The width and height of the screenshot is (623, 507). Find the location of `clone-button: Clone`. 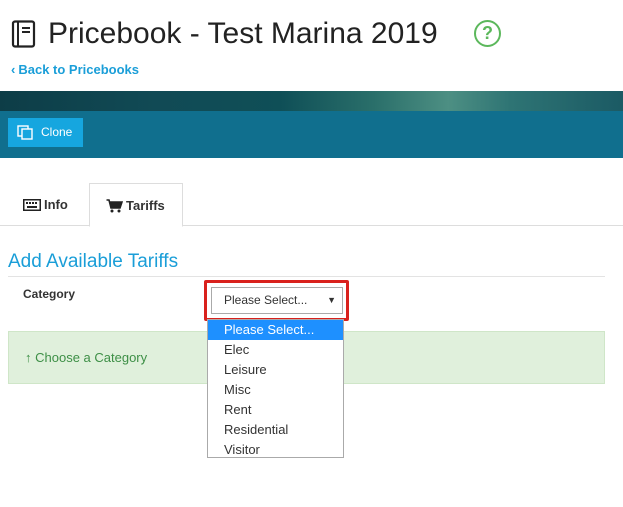

clone-button: Clone is located at coordinates (45, 132).